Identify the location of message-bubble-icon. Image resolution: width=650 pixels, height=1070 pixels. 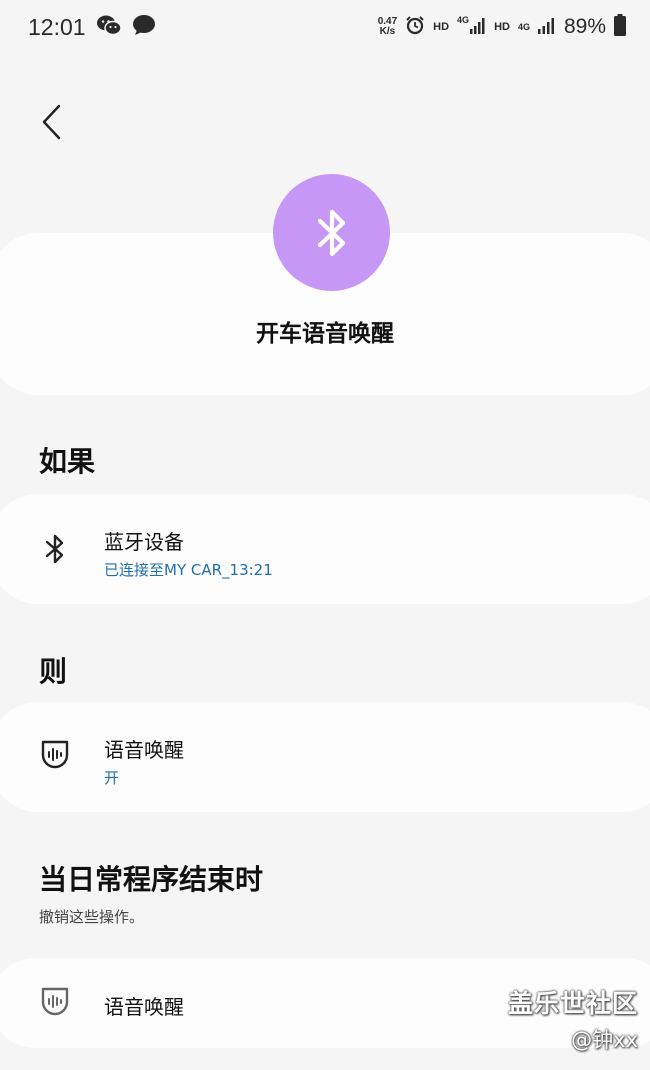
(144, 27).